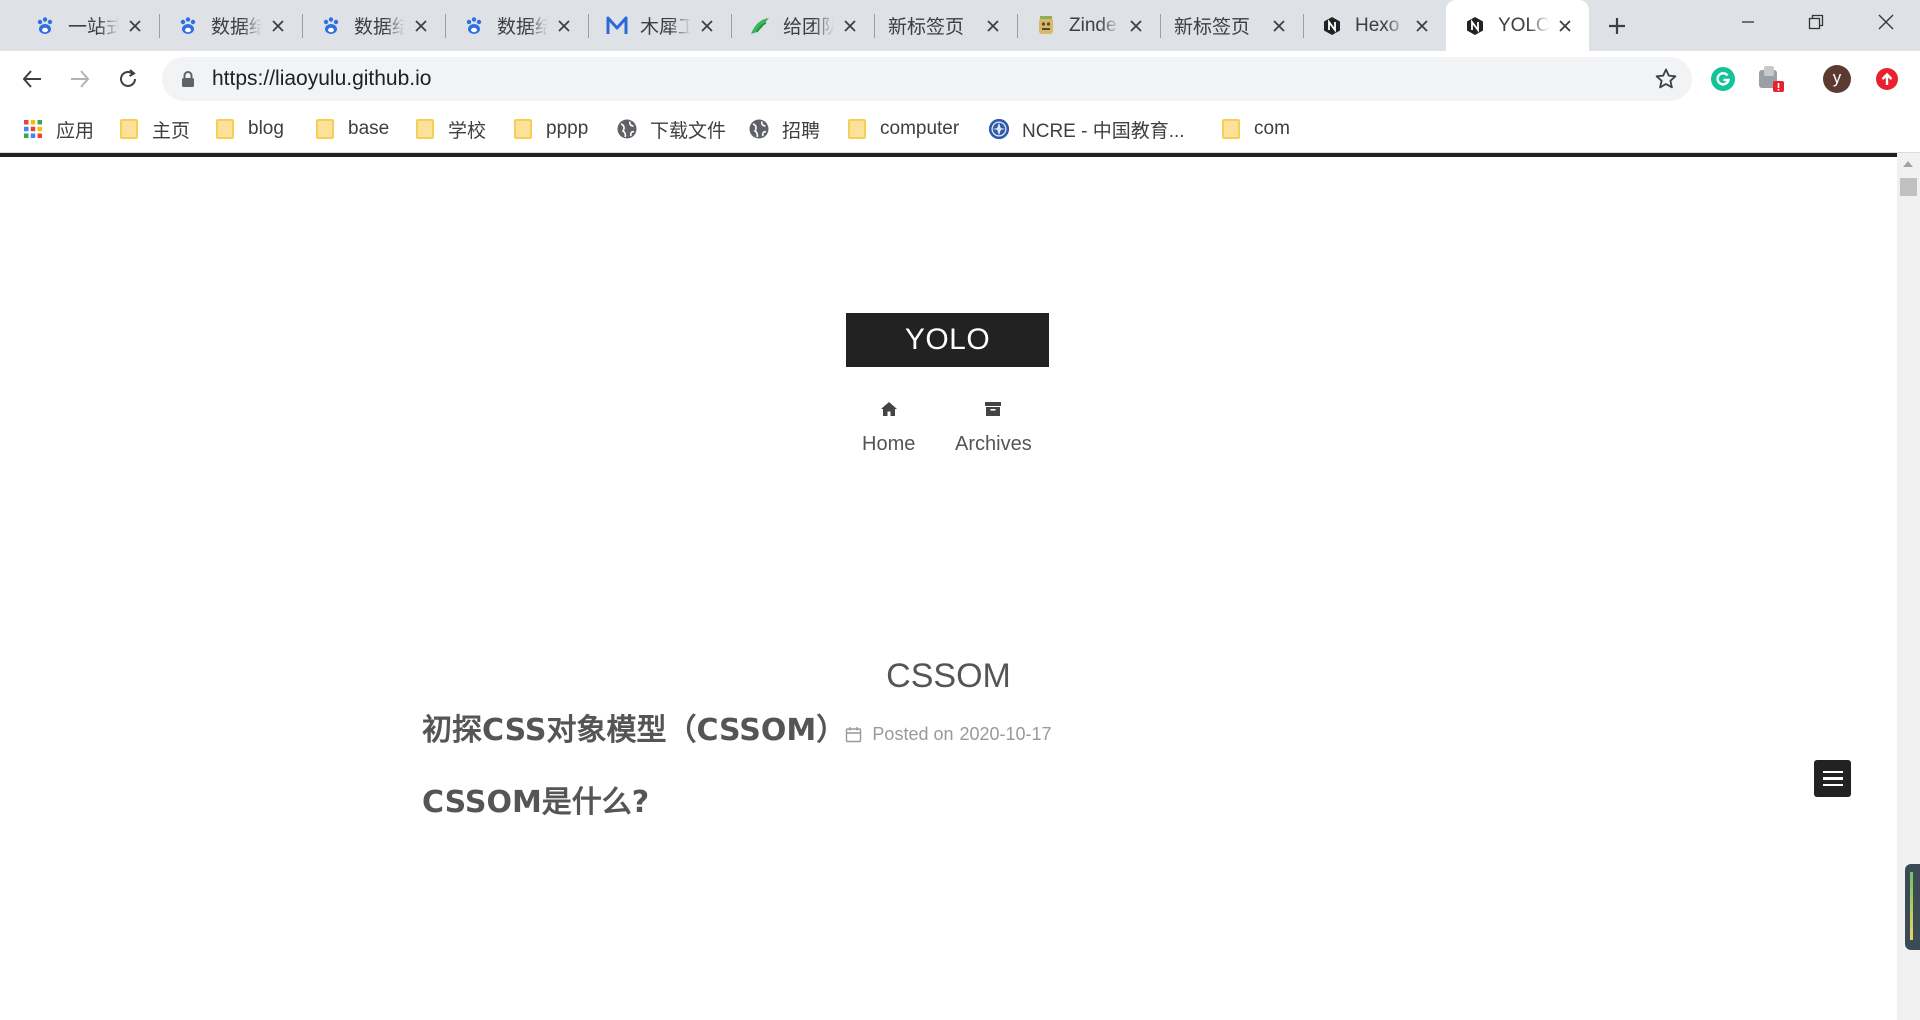 This screenshot has width=1920, height=1020. I want to click on posted-on-label: Posted on, so click(913, 734).